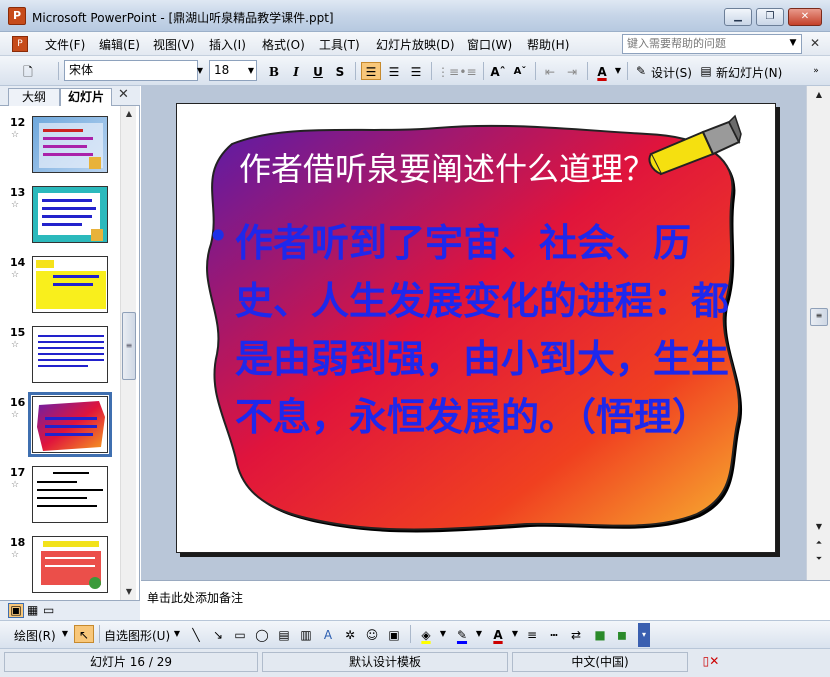  What do you see at coordinates (468, 71) in the screenshot?
I see `bullets-button: •≡` at bounding box center [468, 71].